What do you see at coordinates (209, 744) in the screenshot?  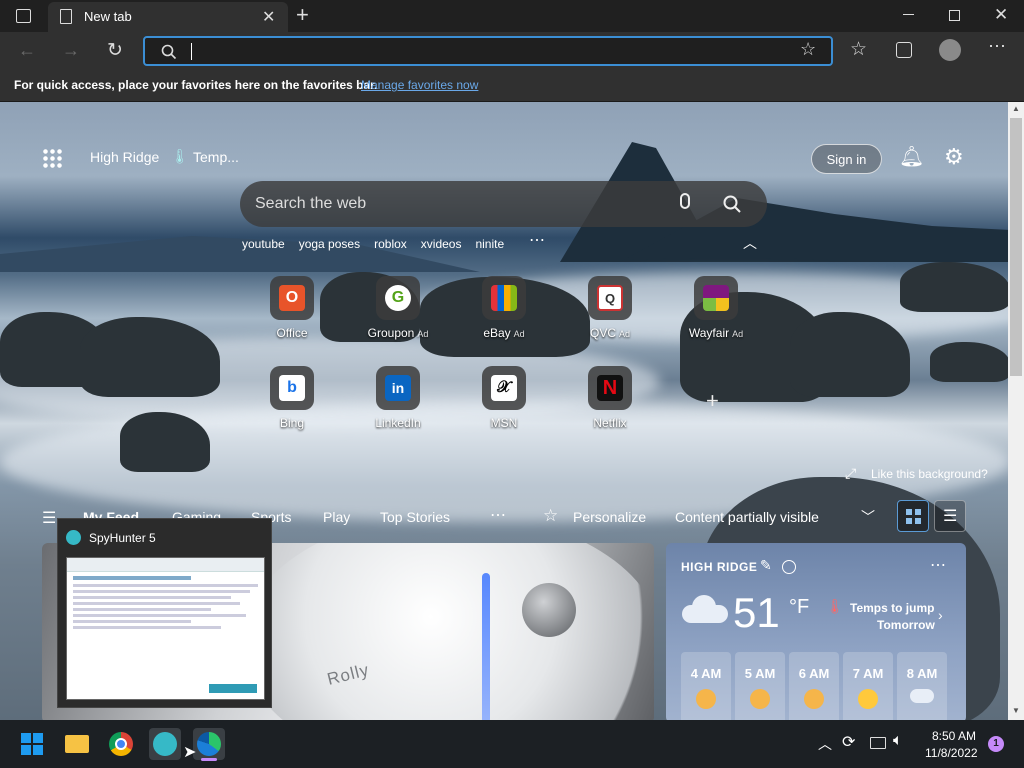 I see `edge-button` at bounding box center [209, 744].